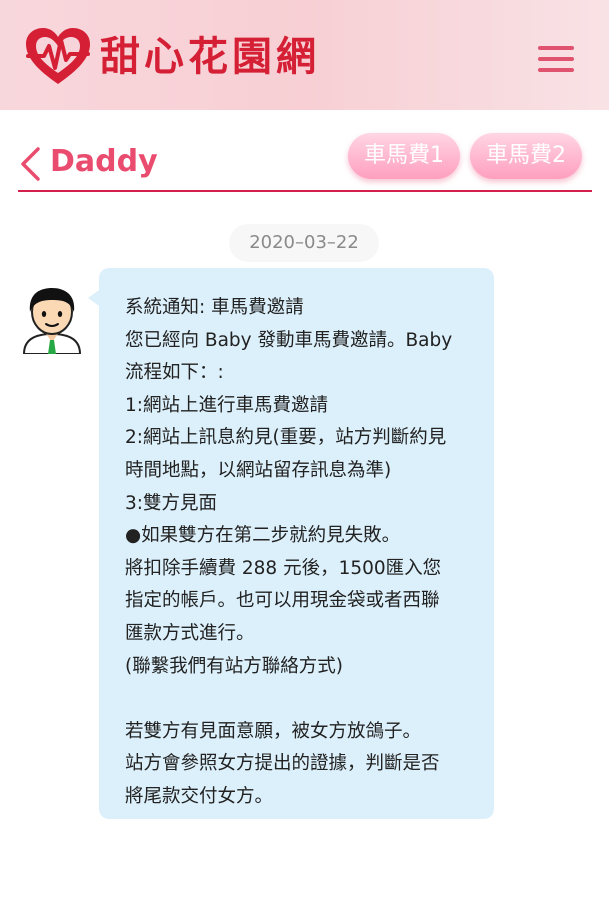  I want to click on message-line: 3:雙方見面, so click(171, 503).